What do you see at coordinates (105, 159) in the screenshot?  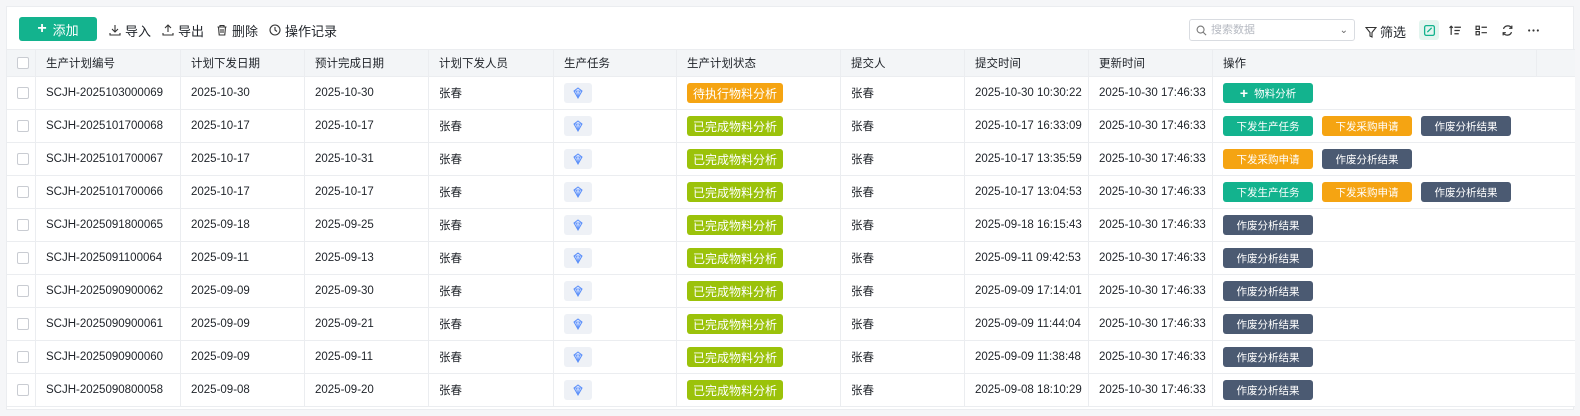 I see `code-text: SCJH-2025101700067` at bounding box center [105, 159].